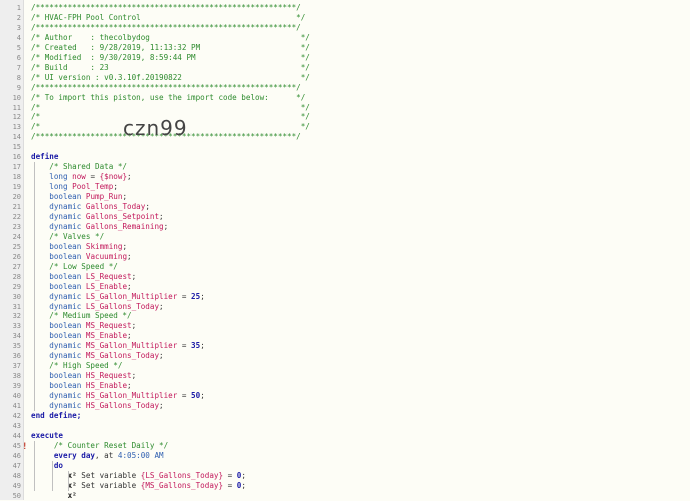  I want to click on variable-name: HS_Request, so click(109, 375).